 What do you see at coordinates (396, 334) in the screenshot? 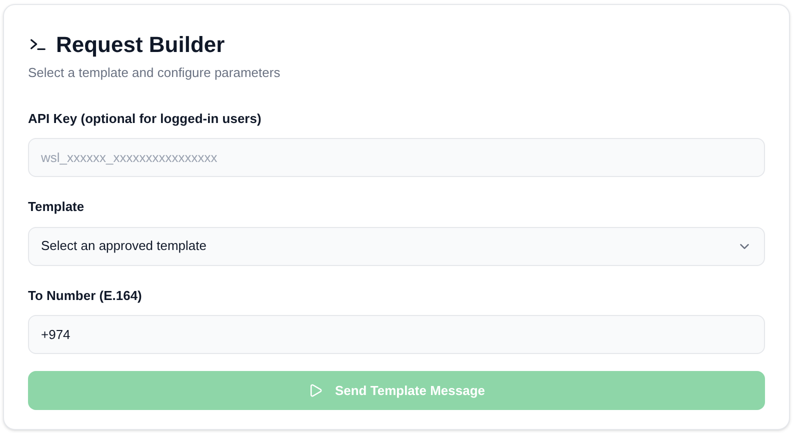
I see `input-field: +974` at bounding box center [396, 334].